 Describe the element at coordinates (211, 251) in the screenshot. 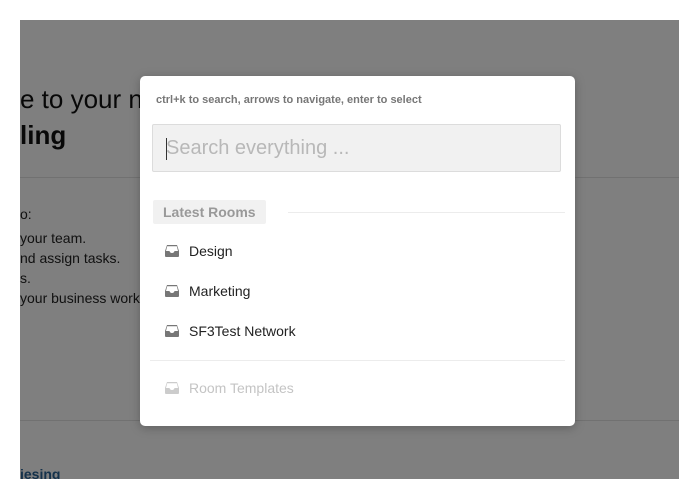

I see `room-label: Design` at that location.